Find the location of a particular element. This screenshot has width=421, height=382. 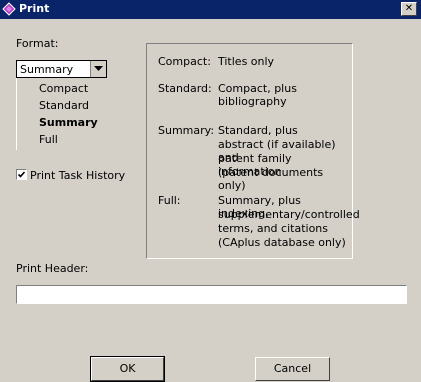

checkmark-icon is located at coordinates (21, 174).